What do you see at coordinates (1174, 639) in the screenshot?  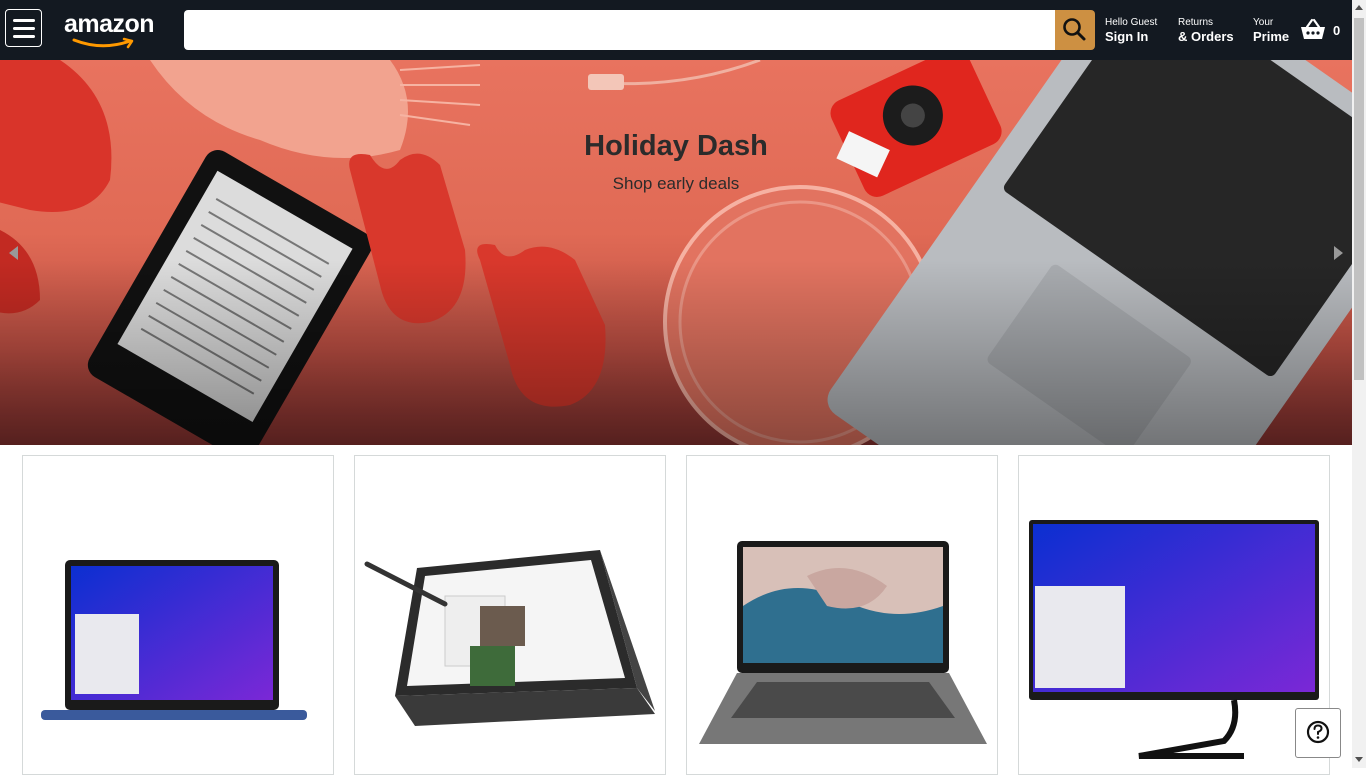 I see `product-image-all-in-one` at bounding box center [1174, 639].